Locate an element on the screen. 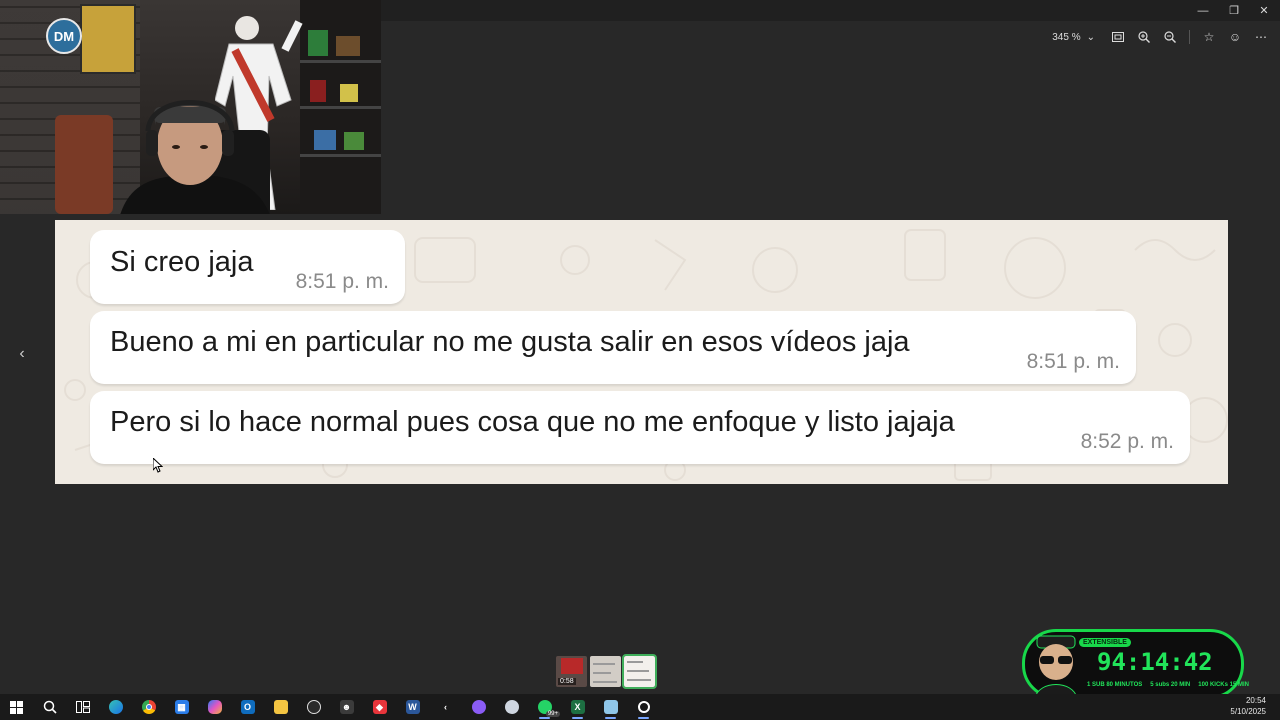  backpack is located at coordinates (84, 164).